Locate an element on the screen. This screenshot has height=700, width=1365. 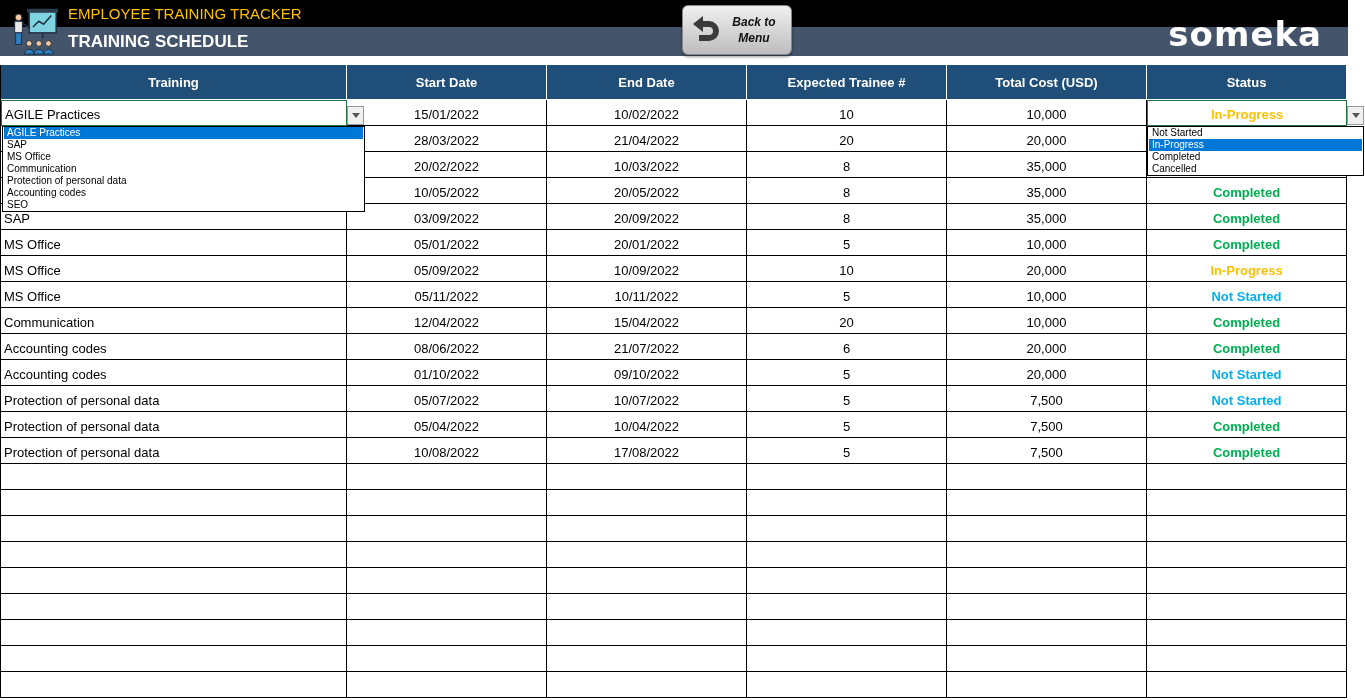
table-cell: 28/03/2022 is located at coordinates (446, 140).